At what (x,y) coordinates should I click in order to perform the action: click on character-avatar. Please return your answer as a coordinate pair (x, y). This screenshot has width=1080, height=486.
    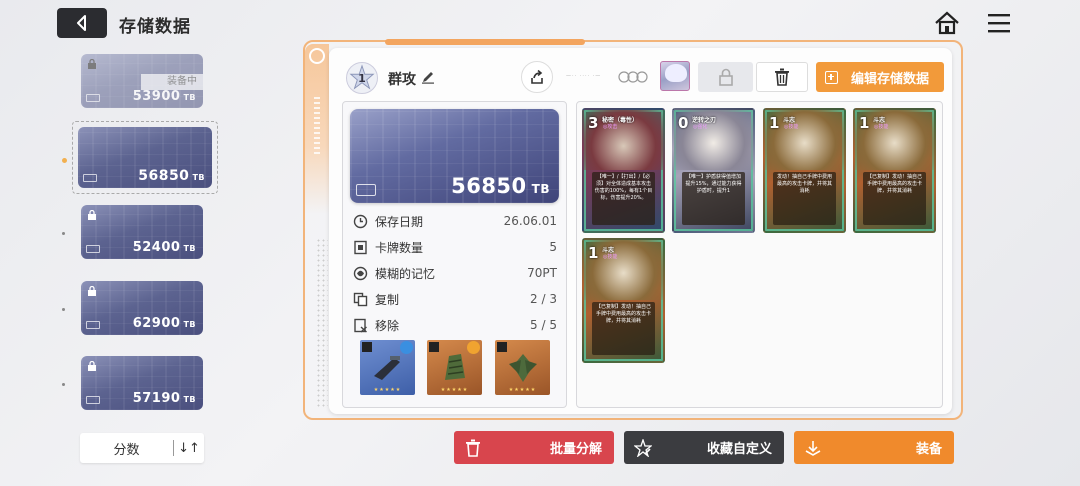
    Looking at the image, I should click on (675, 76).